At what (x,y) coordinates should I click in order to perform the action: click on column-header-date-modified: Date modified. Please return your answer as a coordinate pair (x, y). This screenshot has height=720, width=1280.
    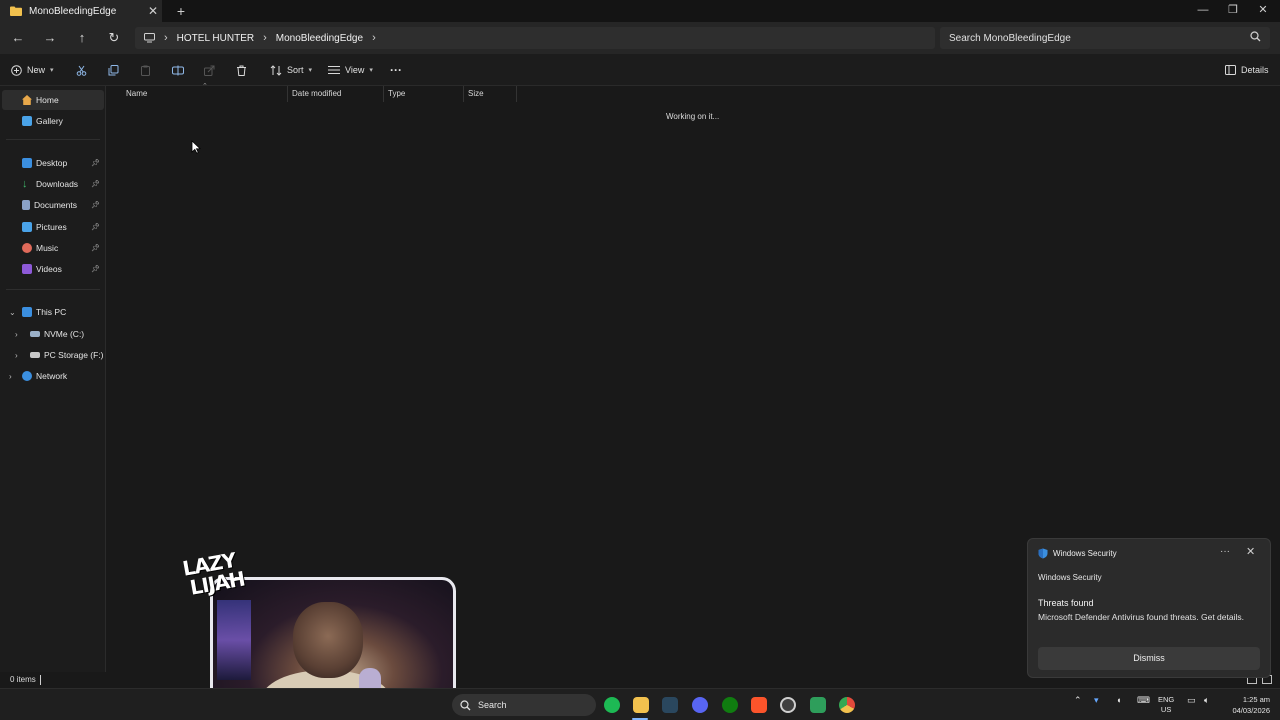
    Looking at the image, I should click on (336, 94).